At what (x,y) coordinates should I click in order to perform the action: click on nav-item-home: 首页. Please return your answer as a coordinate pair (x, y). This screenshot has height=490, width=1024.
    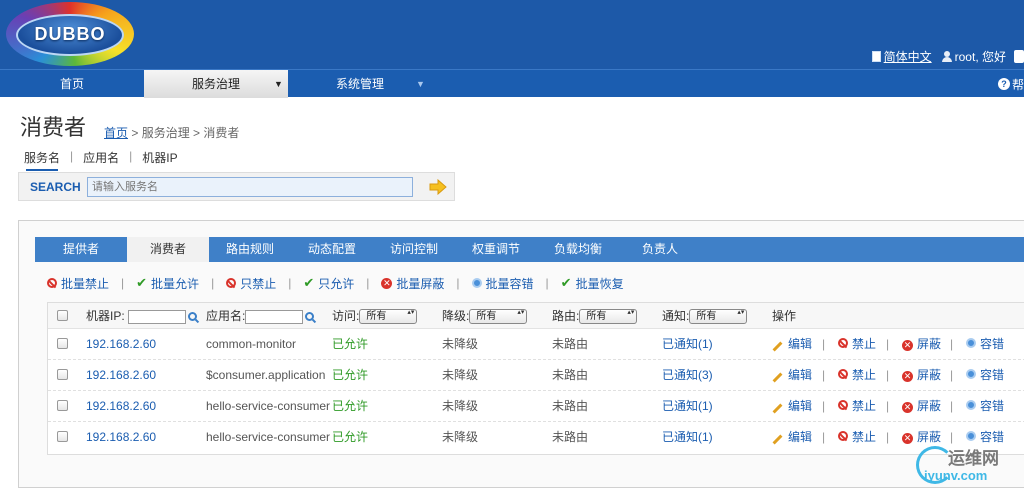
    Looking at the image, I should click on (72, 84).